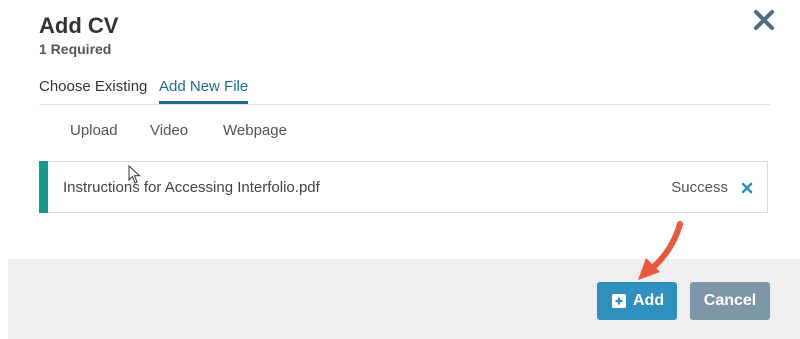 The image size is (800, 339). Describe the element at coordinates (649, 300) in the screenshot. I see `add-button-label: Add` at that location.